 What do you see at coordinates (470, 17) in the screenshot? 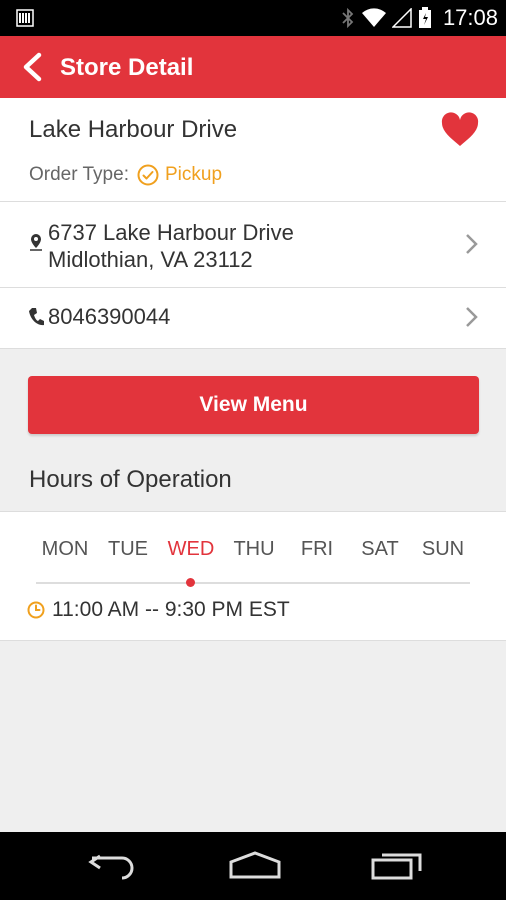
I see `clock-time: 17:08` at bounding box center [470, 17].